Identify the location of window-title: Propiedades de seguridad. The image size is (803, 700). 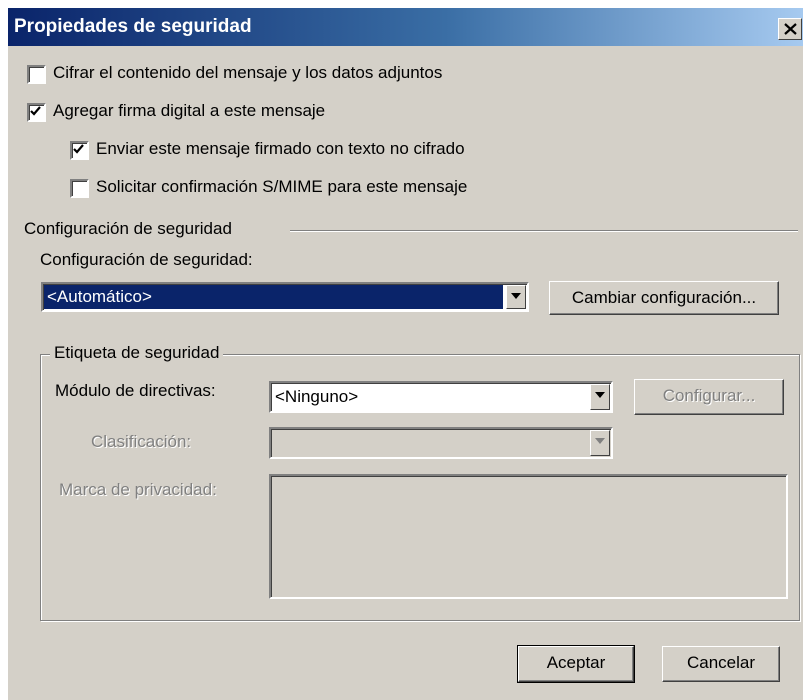
(133, 26).